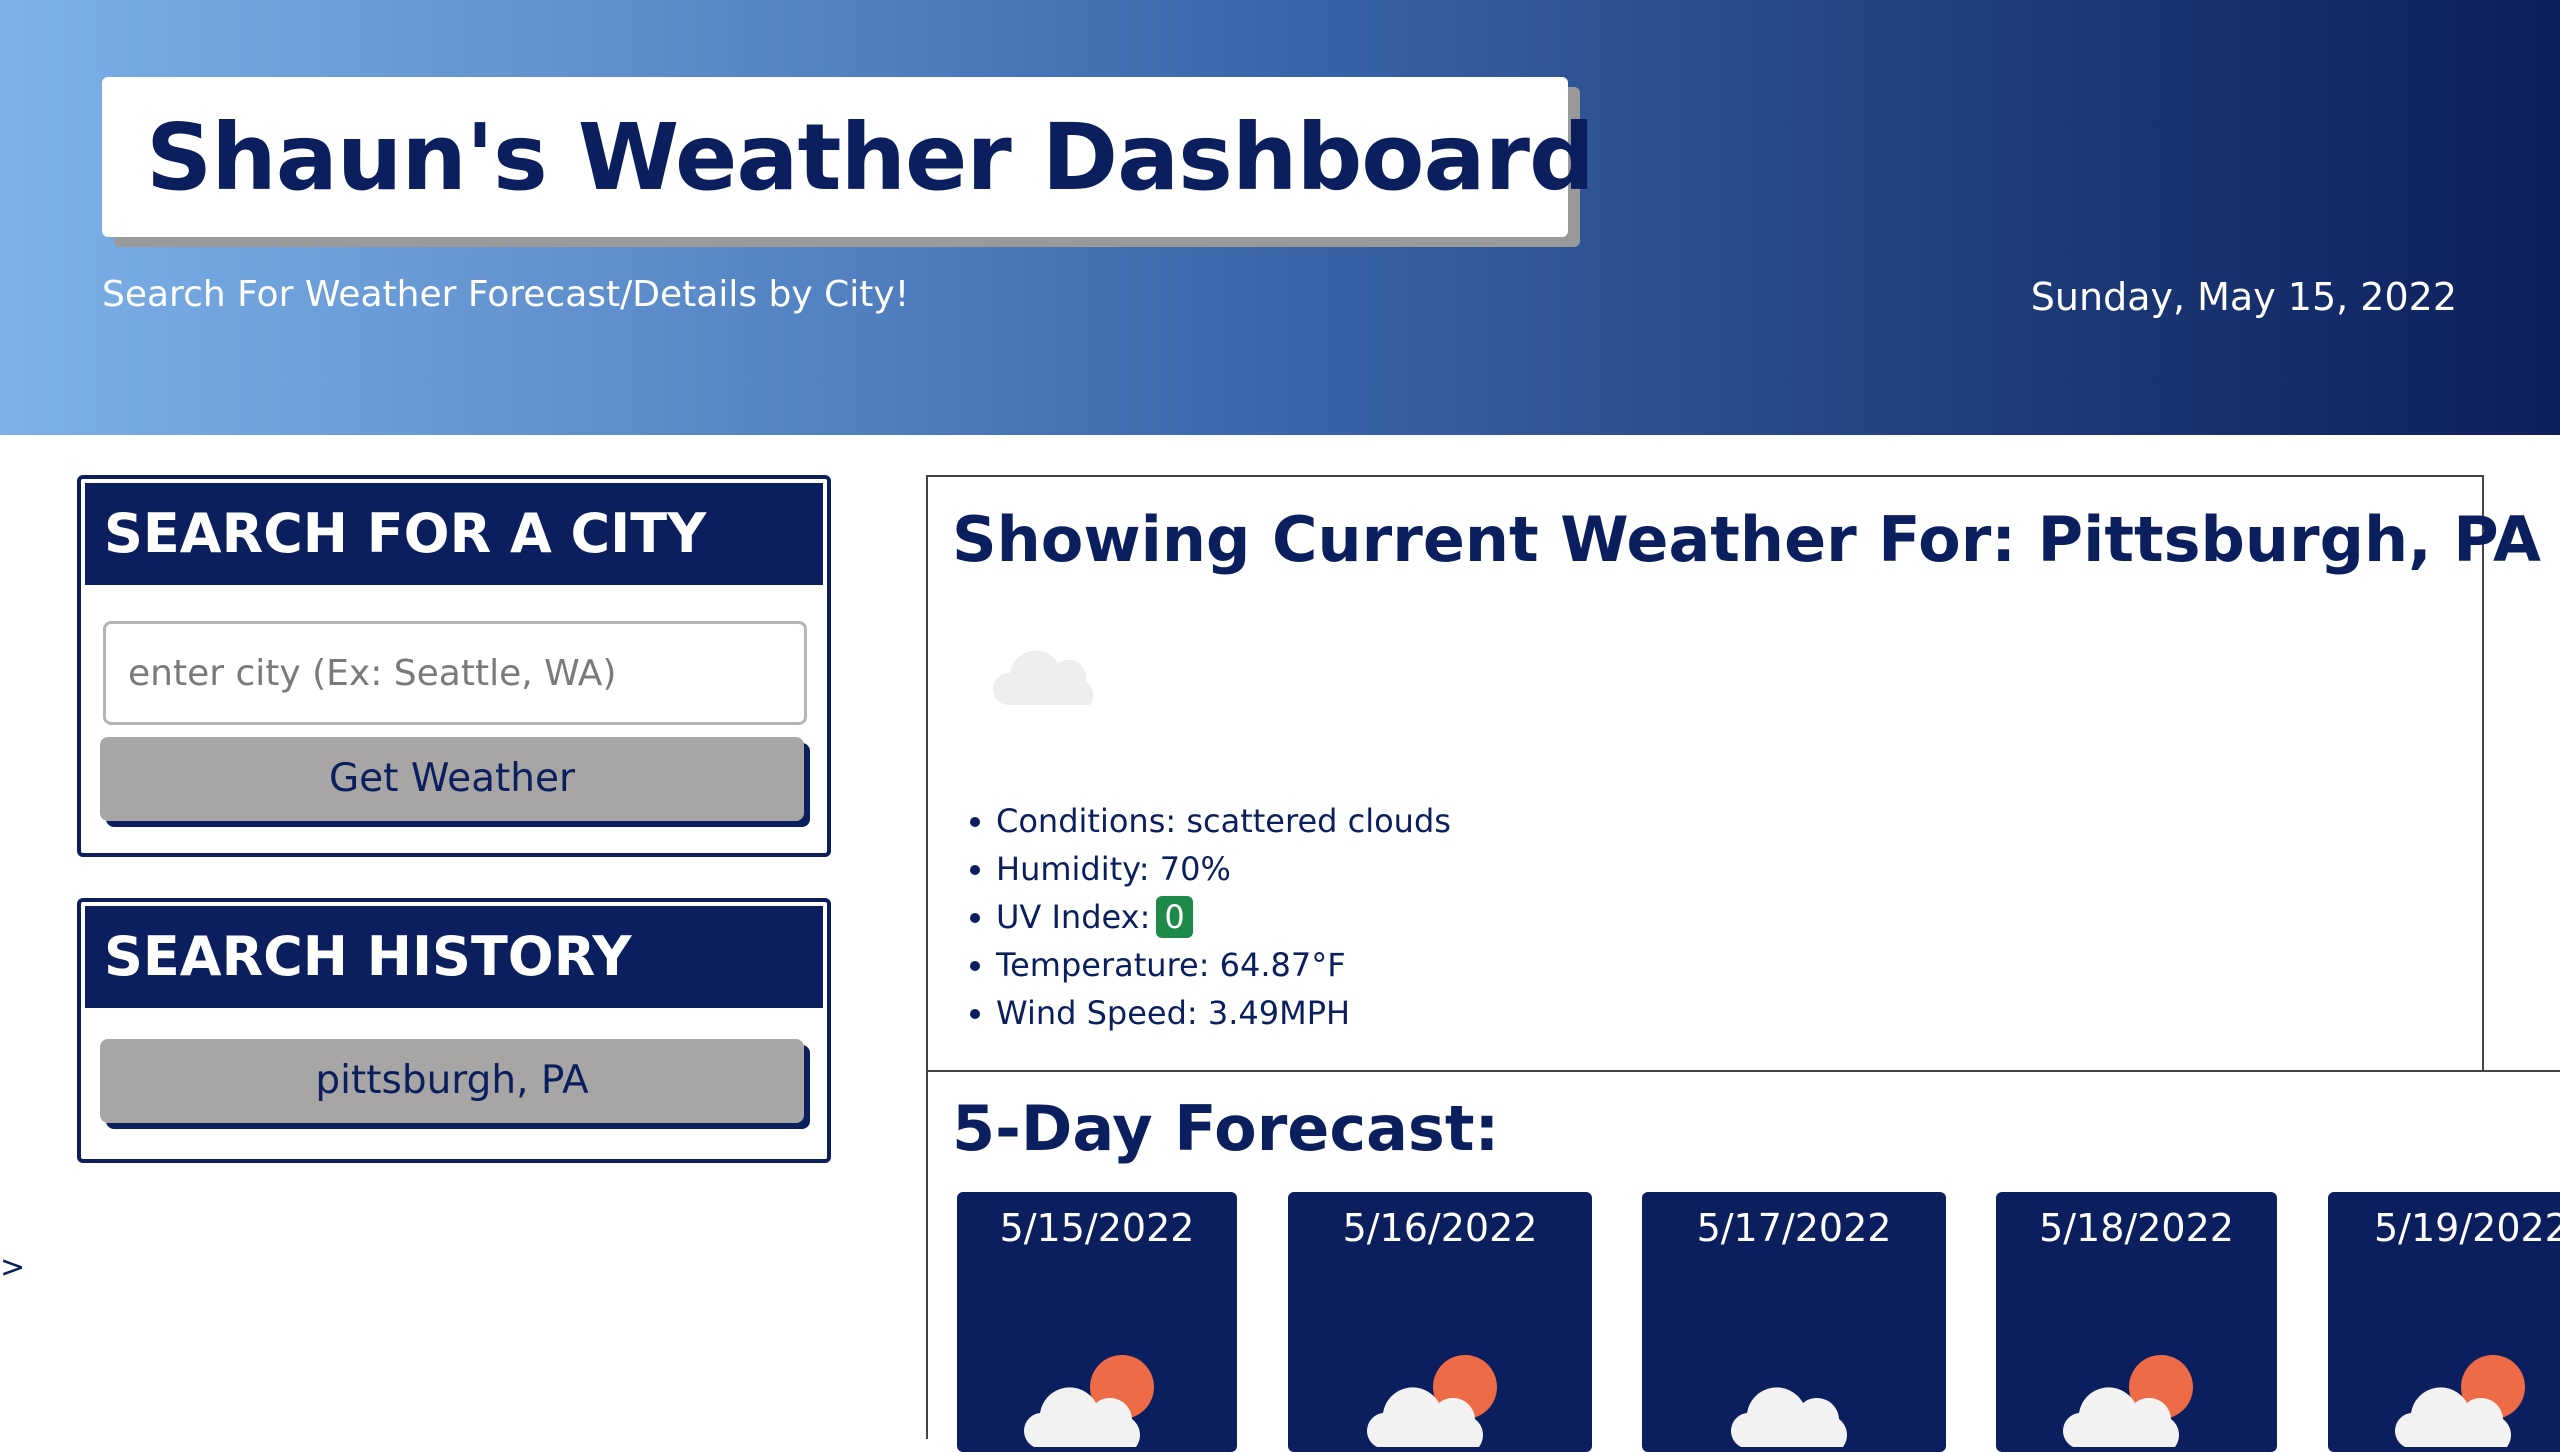 The image size is (2560, 1452). I want to click on forecast-date: 5/17/2022, so click(1794, 1228).